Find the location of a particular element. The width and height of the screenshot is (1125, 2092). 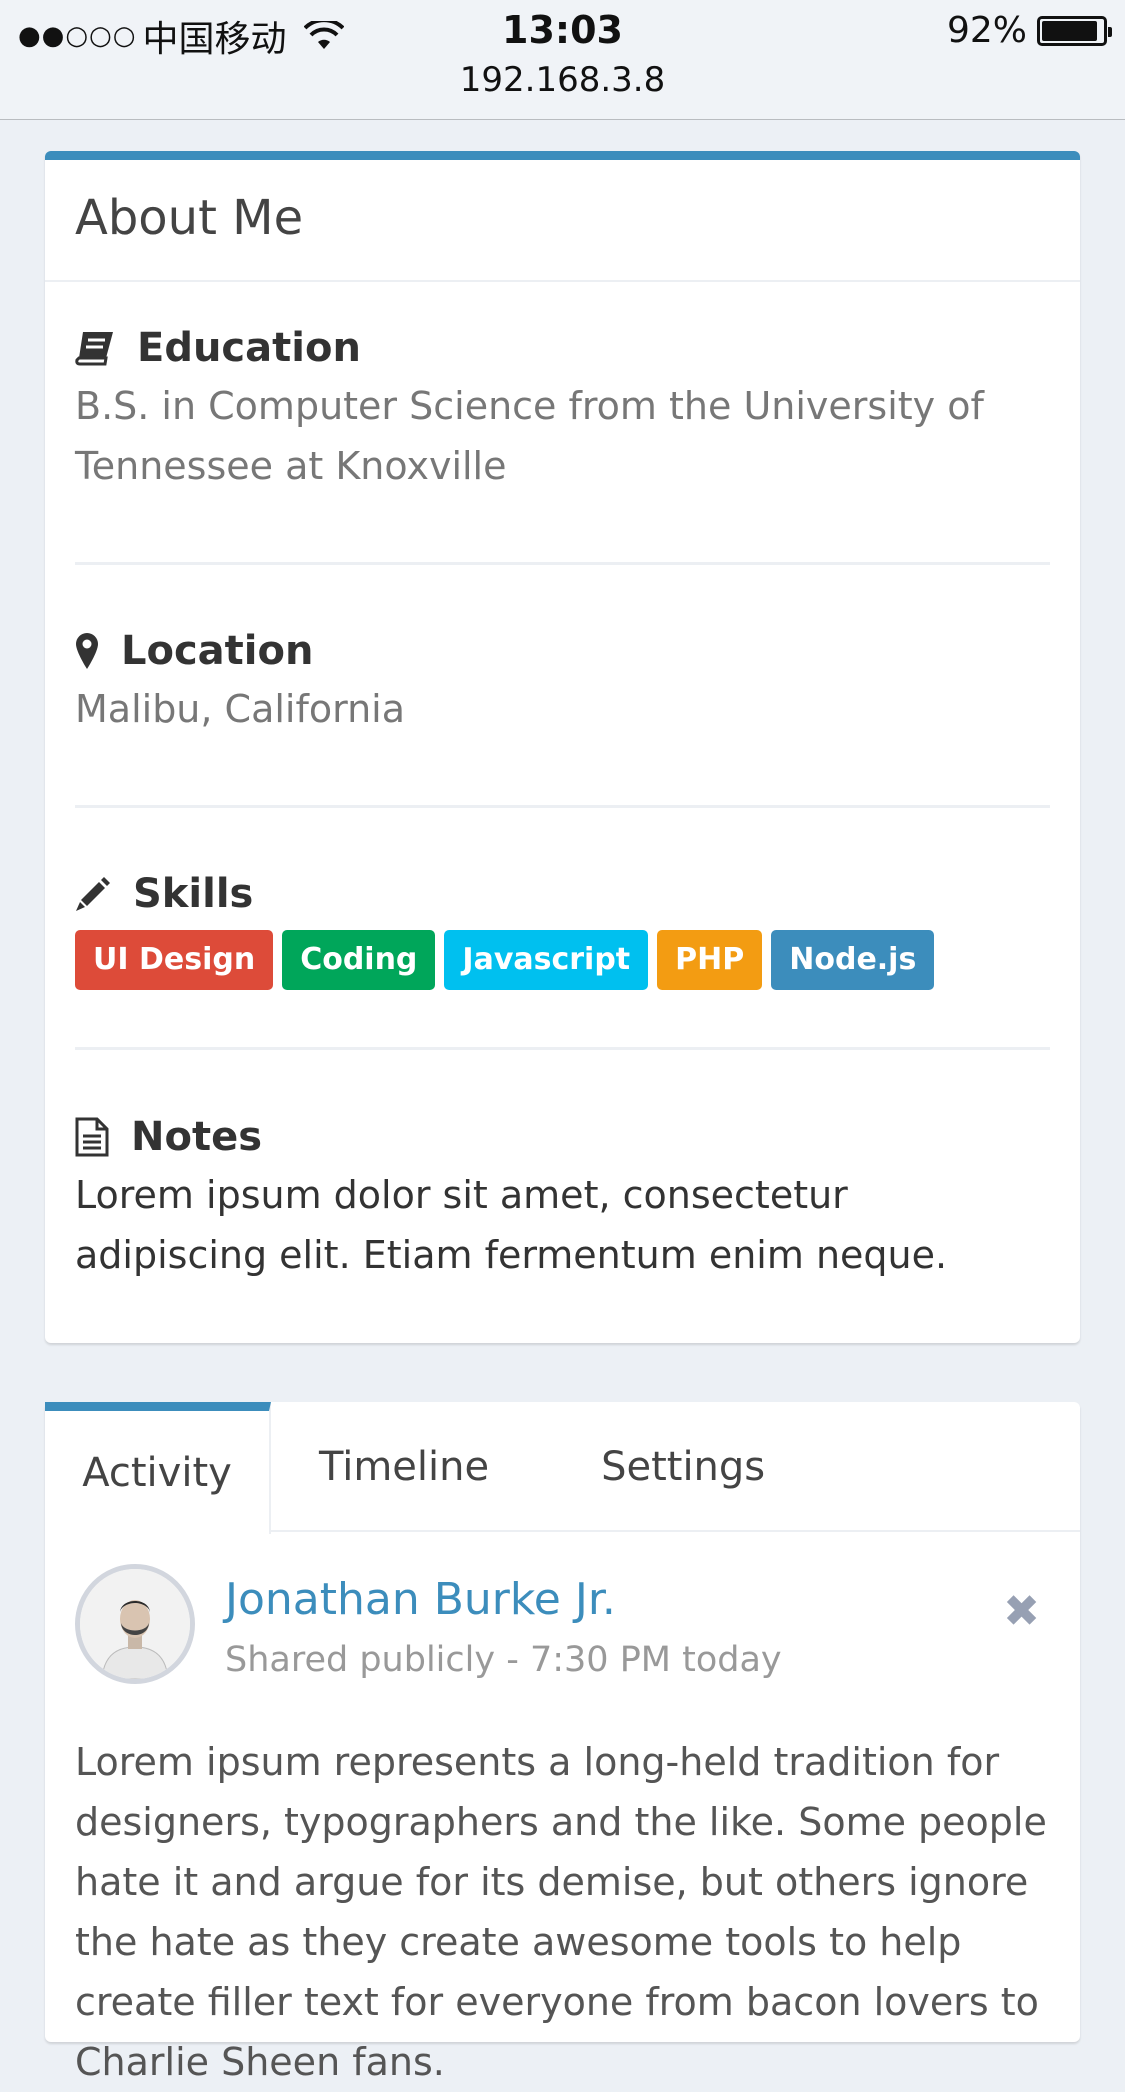

avatar is located at coordinates (135, 1624).